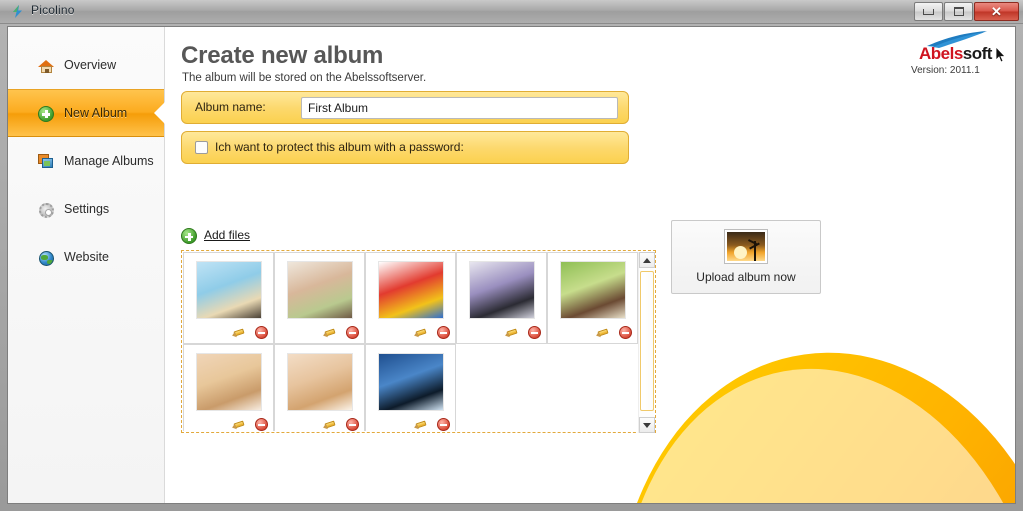  What do you see at coordinates (230, 107) in the screenshot?
I see `album-name-label: Album name:` at bounding box center [230, 107].